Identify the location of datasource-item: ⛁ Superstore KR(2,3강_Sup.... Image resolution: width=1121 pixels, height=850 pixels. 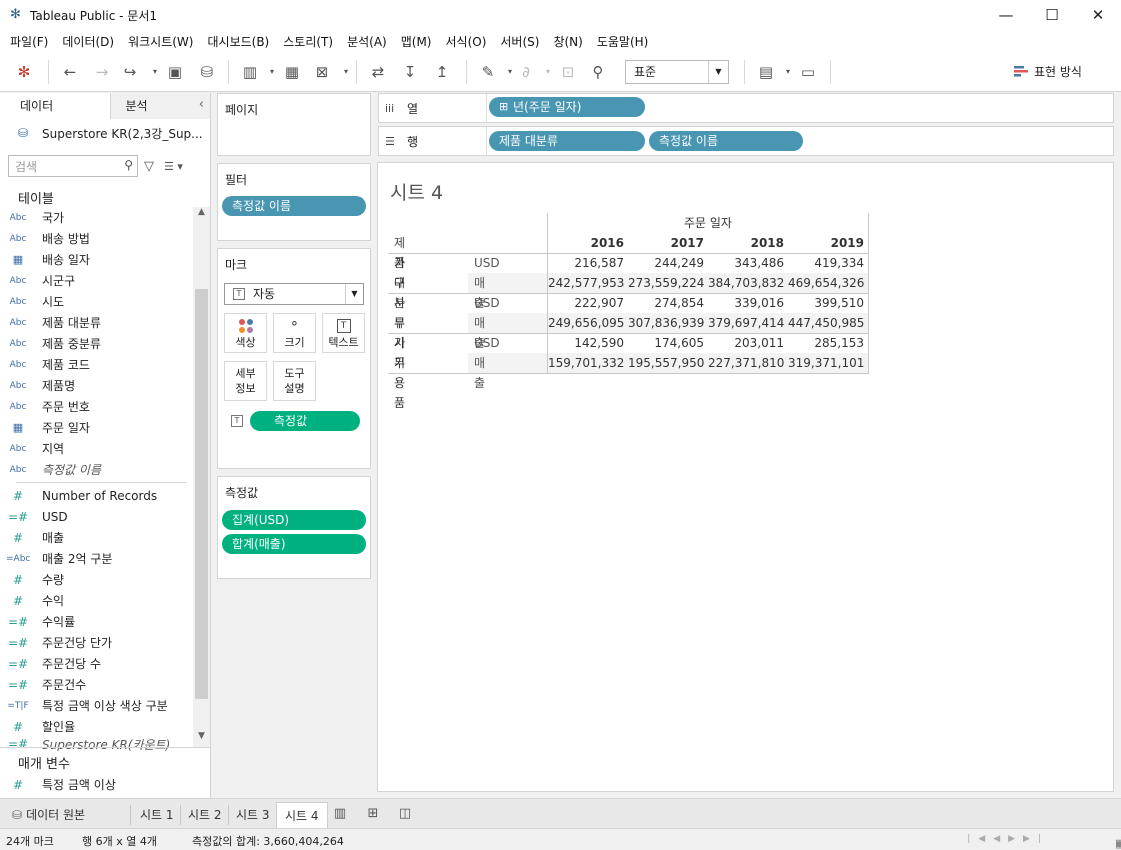
(105, 133).